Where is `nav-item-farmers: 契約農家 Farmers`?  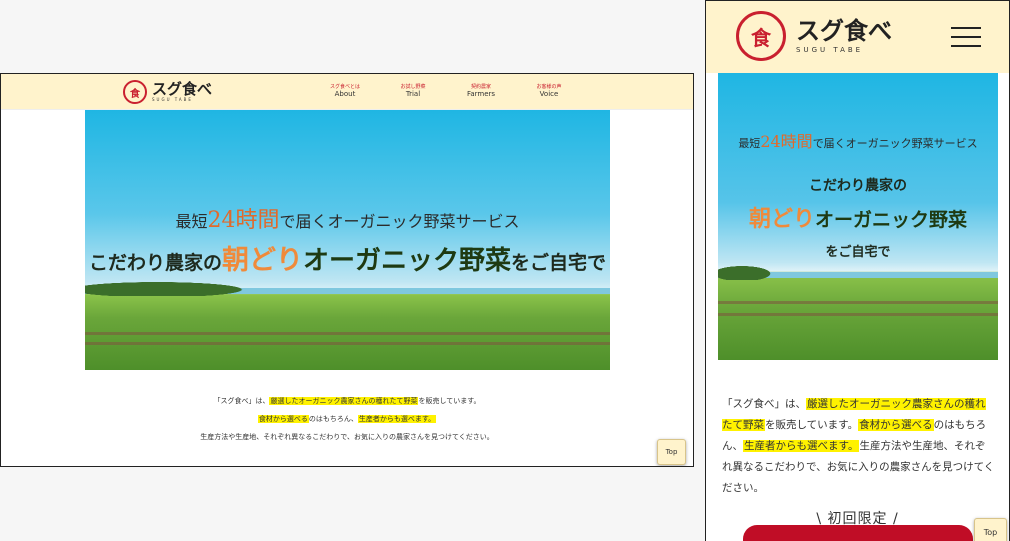
nav-item-farmers: 契約農家 Farmers is located at coordinates (481, 91).